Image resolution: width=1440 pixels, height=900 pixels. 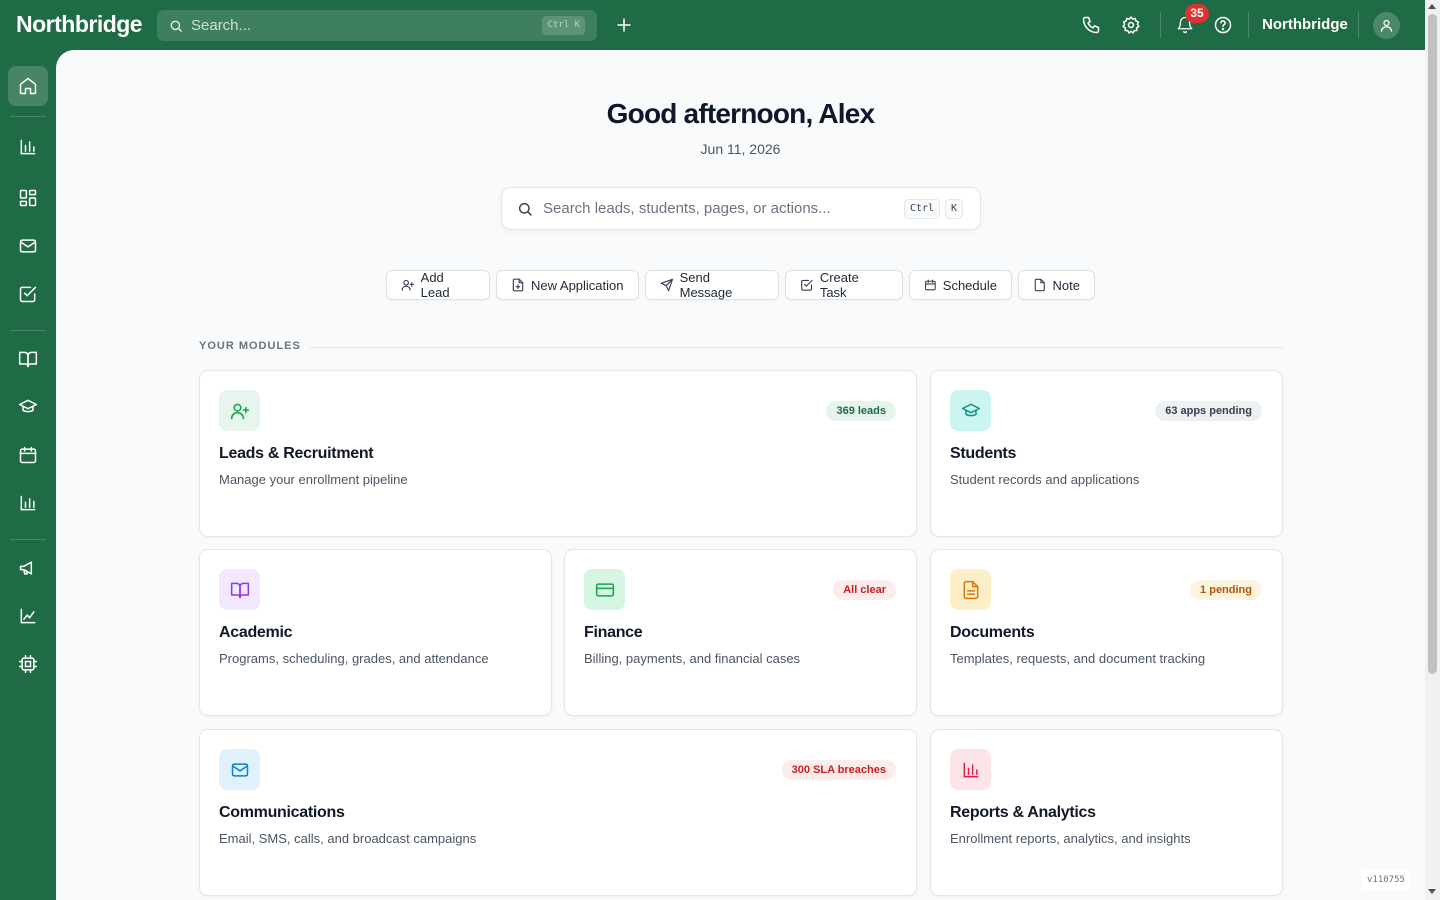 I want to click on phone-icon, so click(x=1091, y=25).